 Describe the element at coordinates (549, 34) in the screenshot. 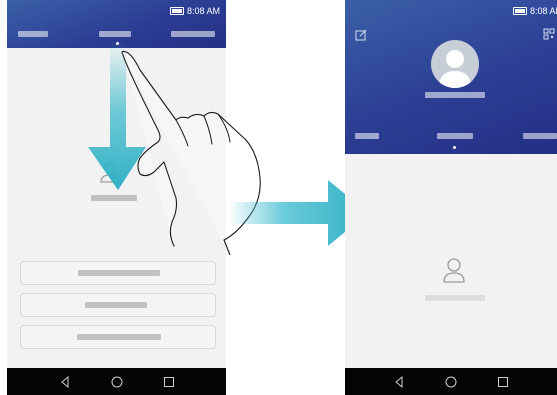

I see `qr-code-icon` at that location.